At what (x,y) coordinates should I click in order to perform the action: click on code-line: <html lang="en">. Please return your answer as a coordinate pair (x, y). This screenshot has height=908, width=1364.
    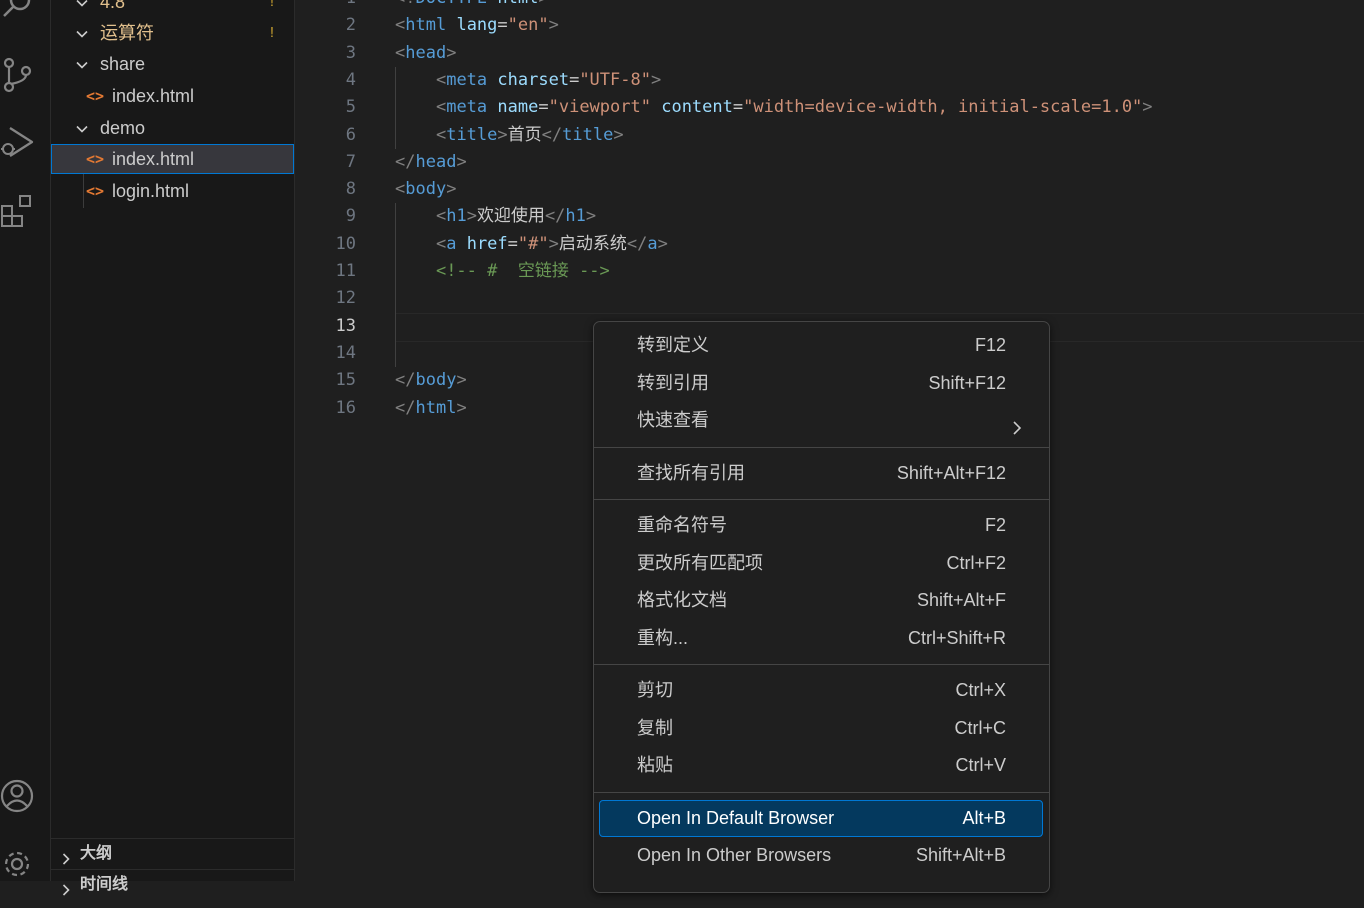
    Looking at the image, I should click on (477, 25).